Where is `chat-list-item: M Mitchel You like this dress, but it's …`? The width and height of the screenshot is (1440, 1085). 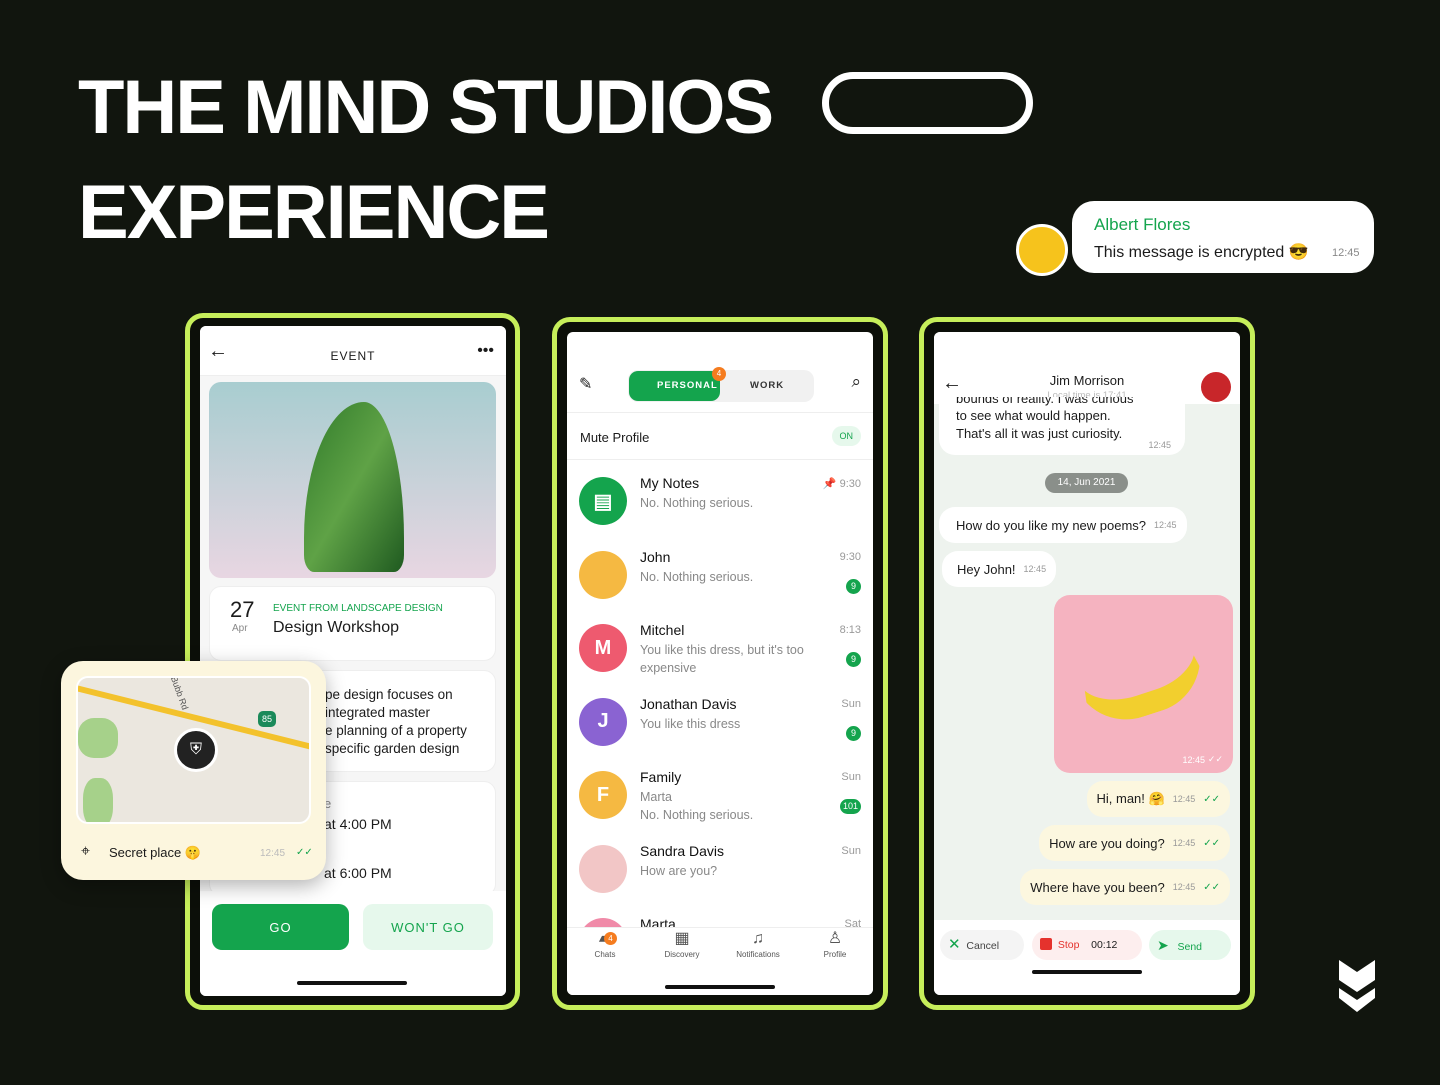
chat-list-item: M Mitchel You like this dress, but it's … is located at coordinates (720, 648).